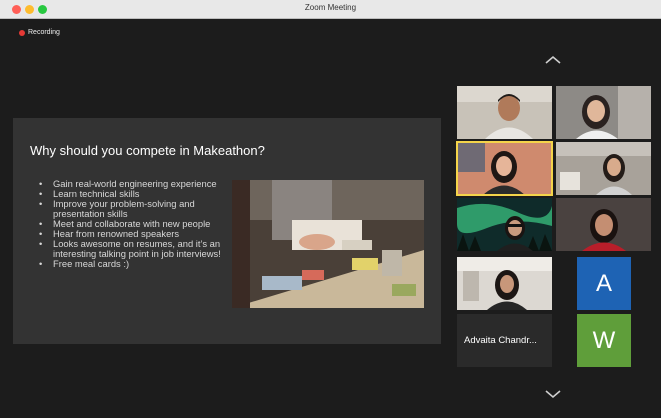  I want to click on gallery-scroll-down-button, so click(553, 395).